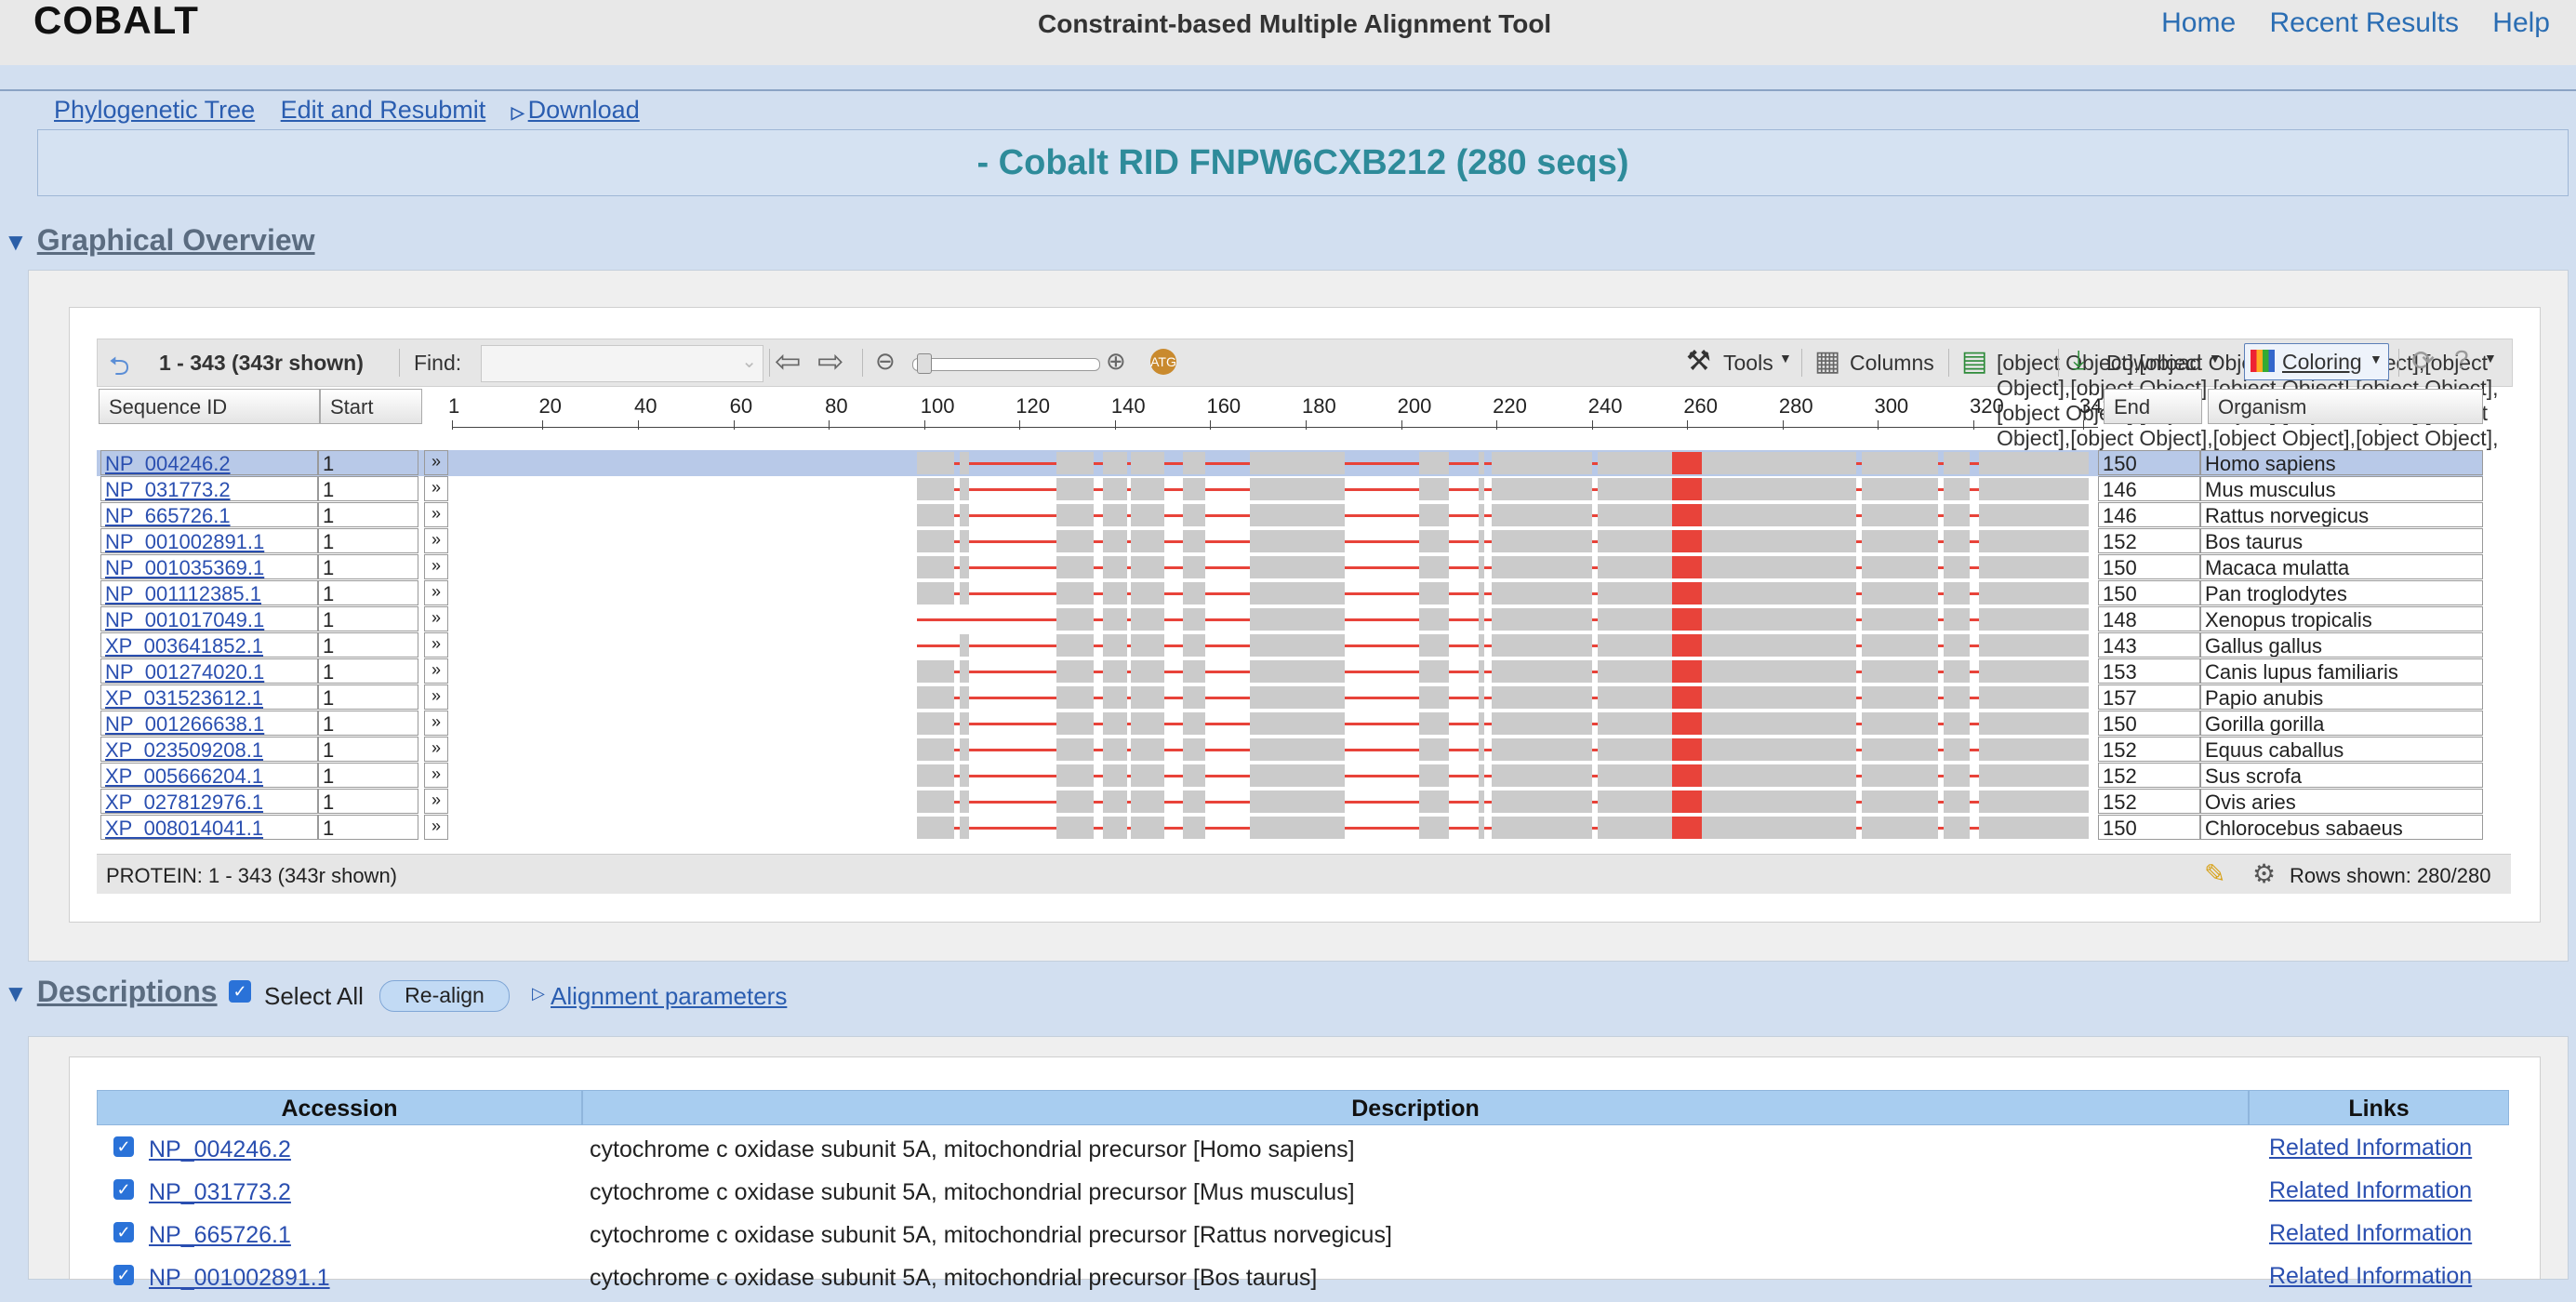  I want to click on sequence-id-link: NP_665726.1, so click(209, 514).